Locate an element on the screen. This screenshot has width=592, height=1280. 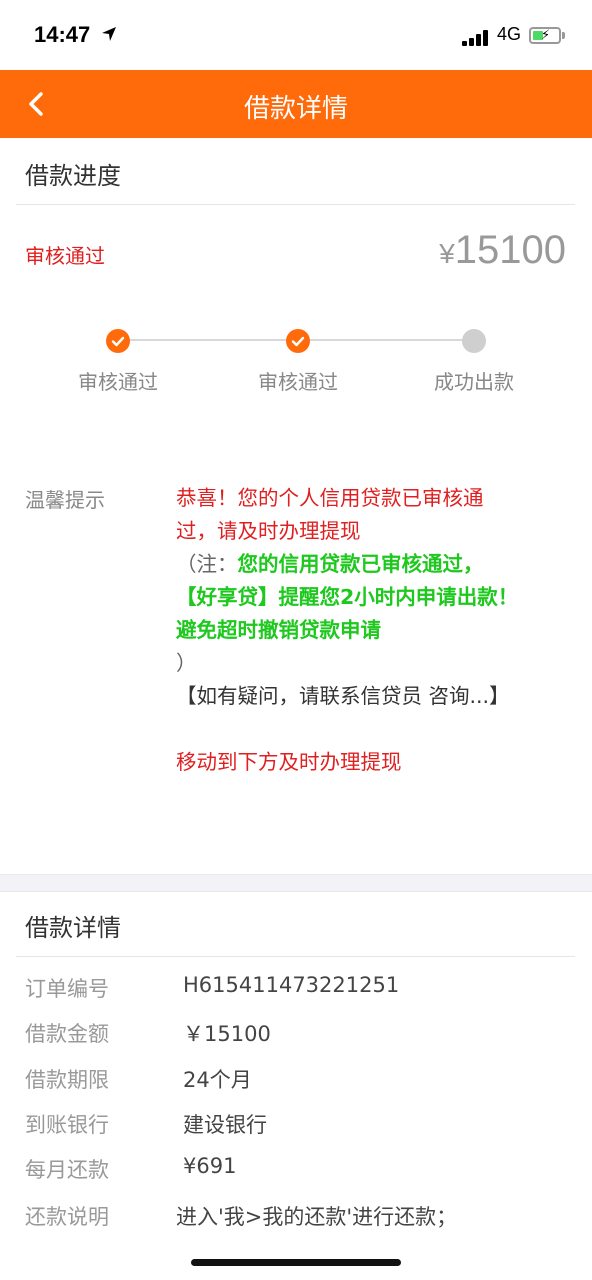
note-text: 您的信用贷款已审核通过， is located at coordinates (360, 564).